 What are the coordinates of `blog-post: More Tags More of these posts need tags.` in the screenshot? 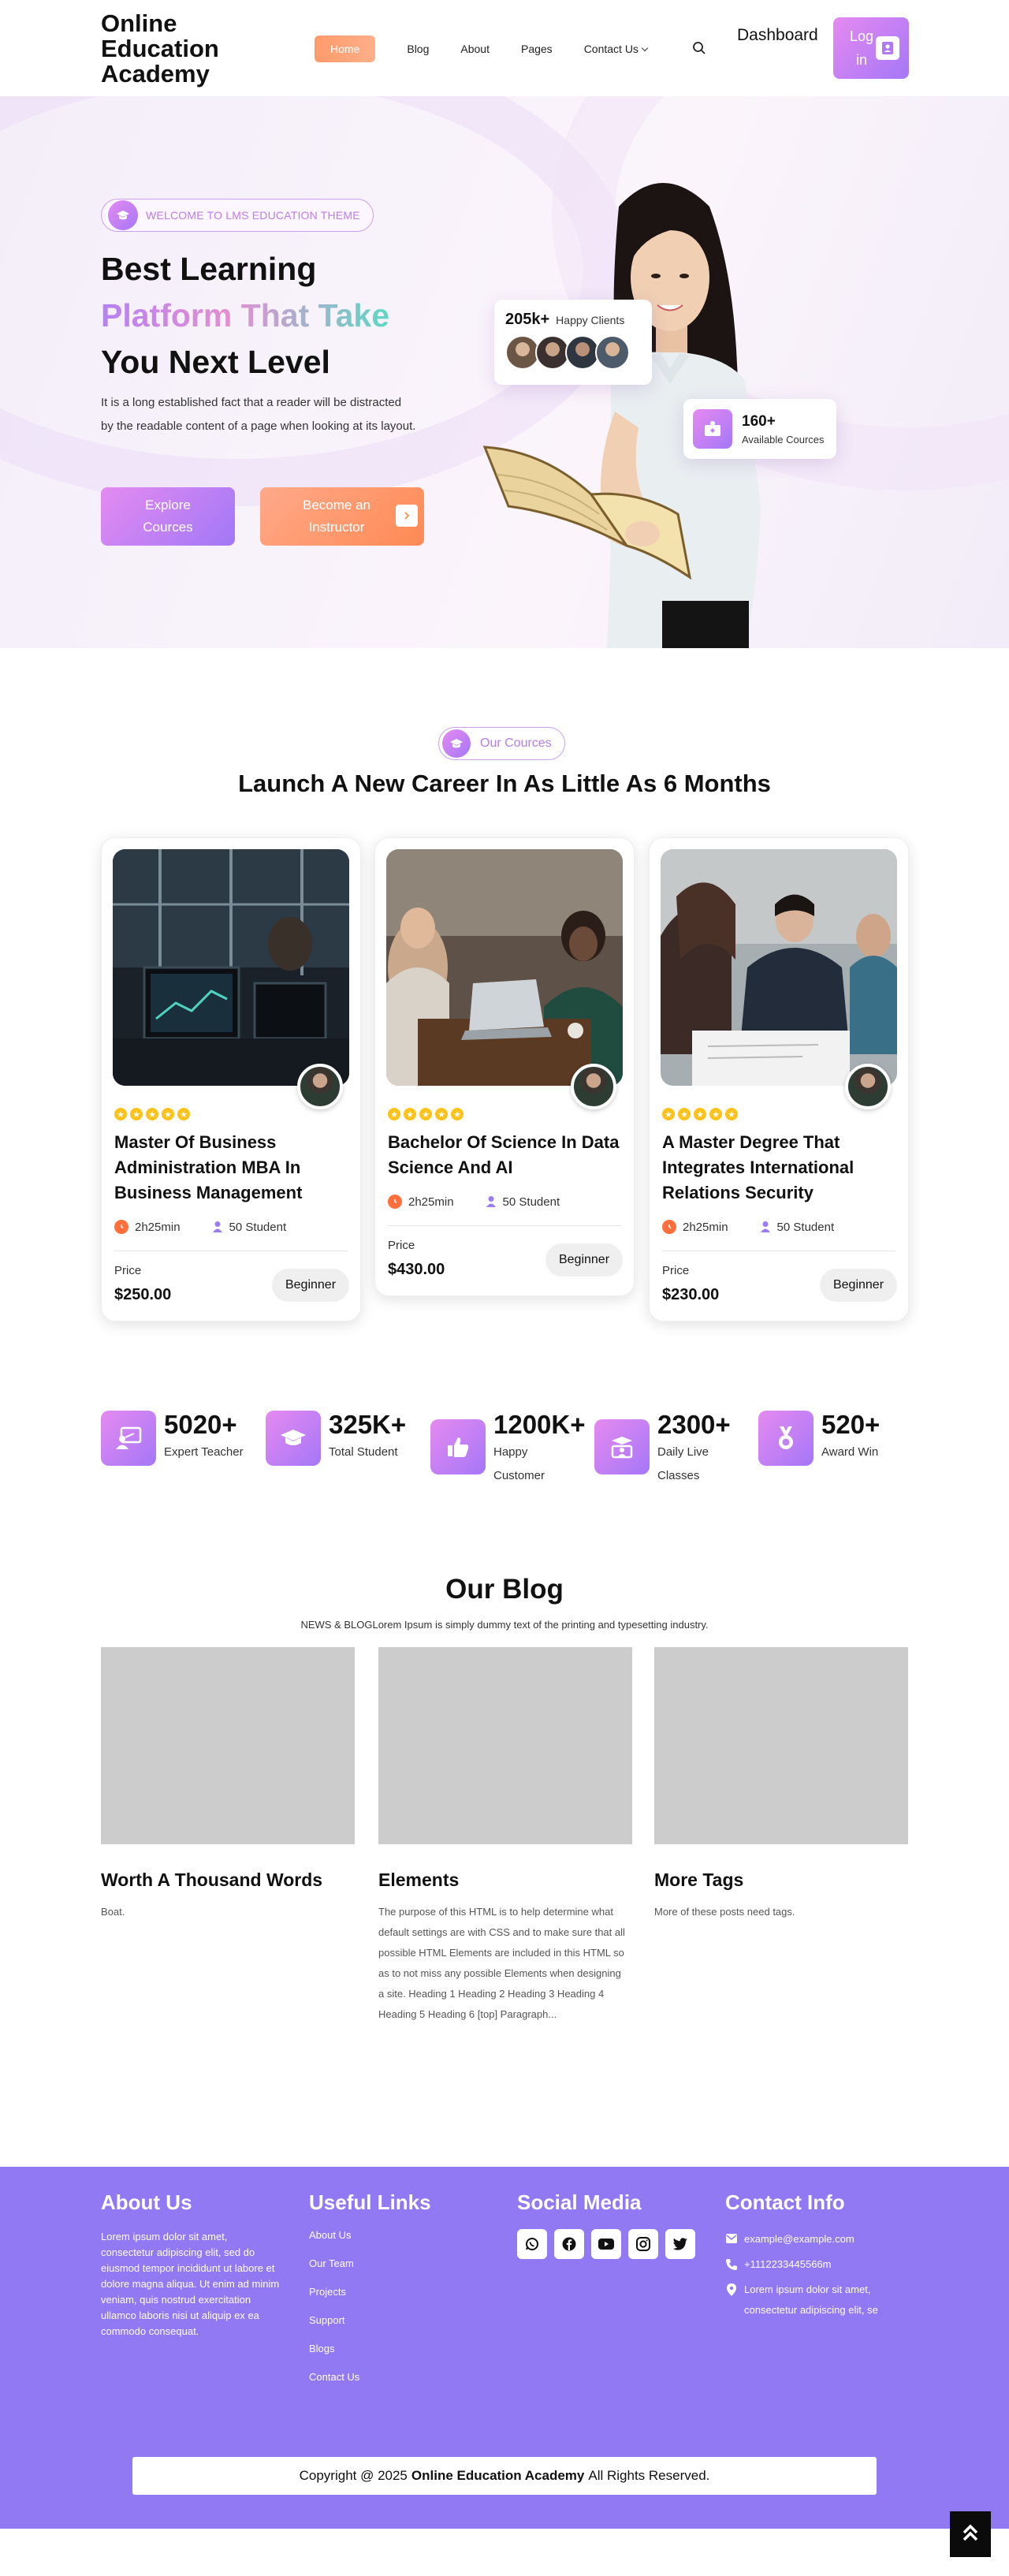 It's located at (781, 1784).